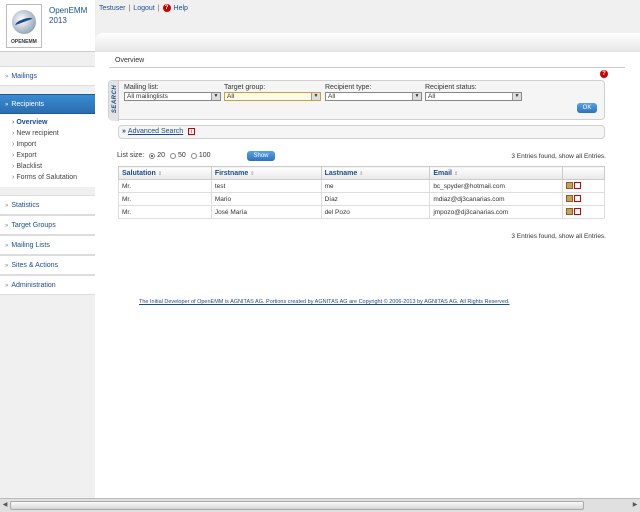 Image resolution: width=640 pixels, height=512 pixels. What do you see at coordinates (24, 26) in the screenshot?
I see `openemm-logo: OPENEMM` at bounding box center [24, 26].